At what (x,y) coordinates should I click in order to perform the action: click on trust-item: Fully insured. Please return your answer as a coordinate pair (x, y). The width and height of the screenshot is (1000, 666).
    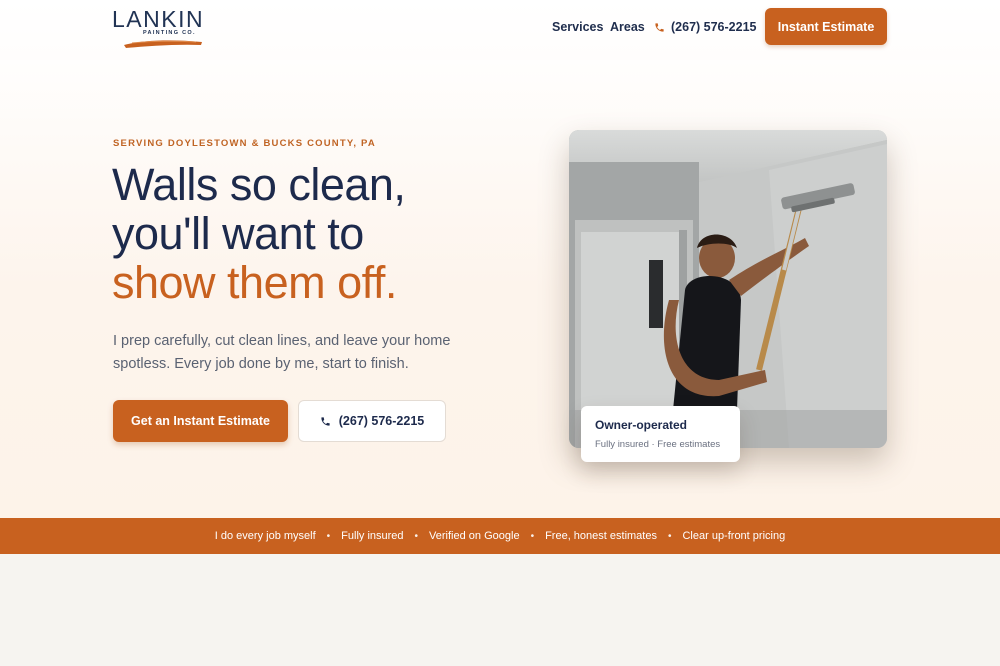
    Looking at the image, I should click on (372, 536).